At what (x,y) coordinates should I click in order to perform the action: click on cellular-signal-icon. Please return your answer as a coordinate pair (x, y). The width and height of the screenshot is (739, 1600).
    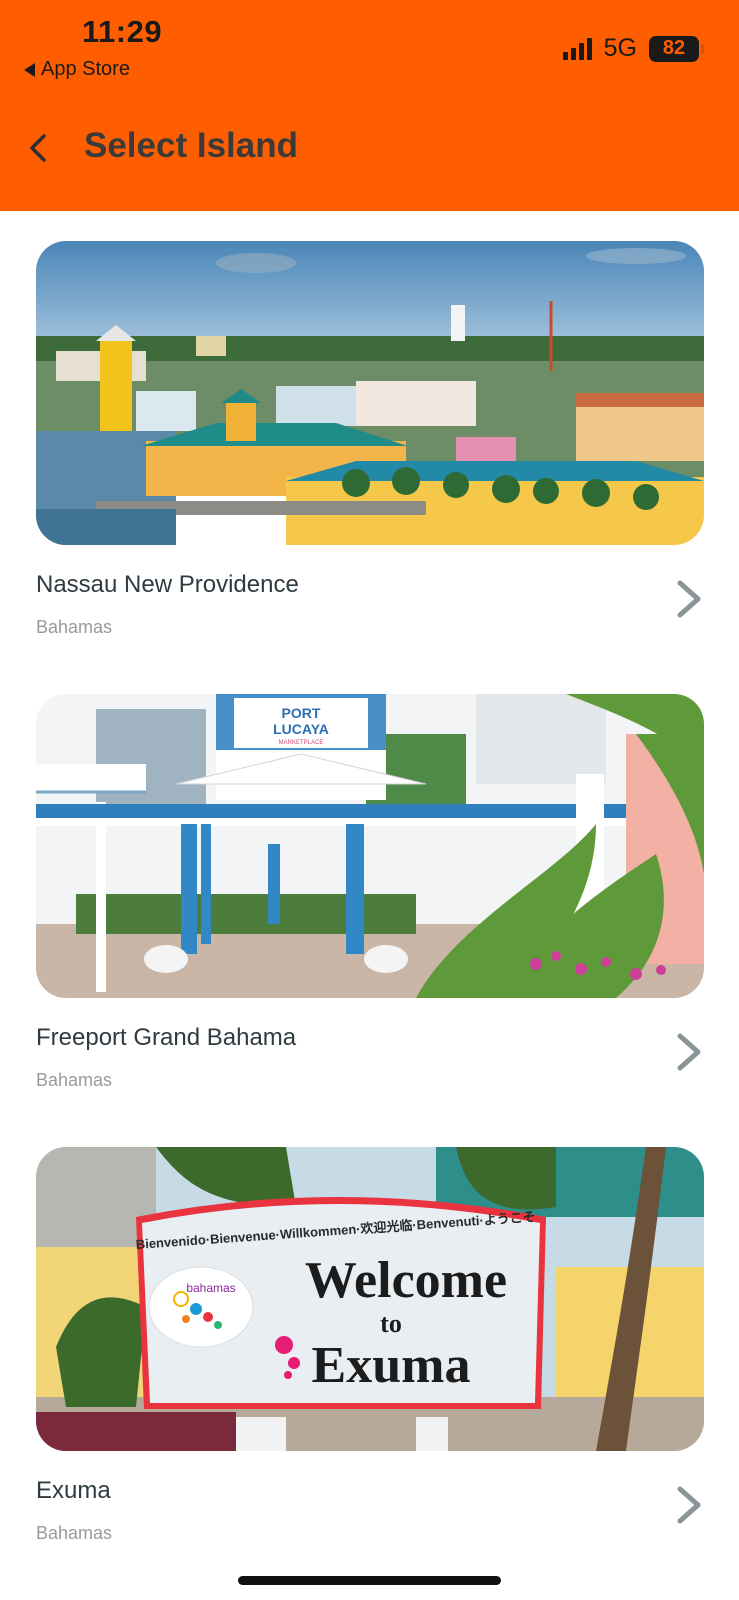
    Looking at the image, I should click on (577, 48).